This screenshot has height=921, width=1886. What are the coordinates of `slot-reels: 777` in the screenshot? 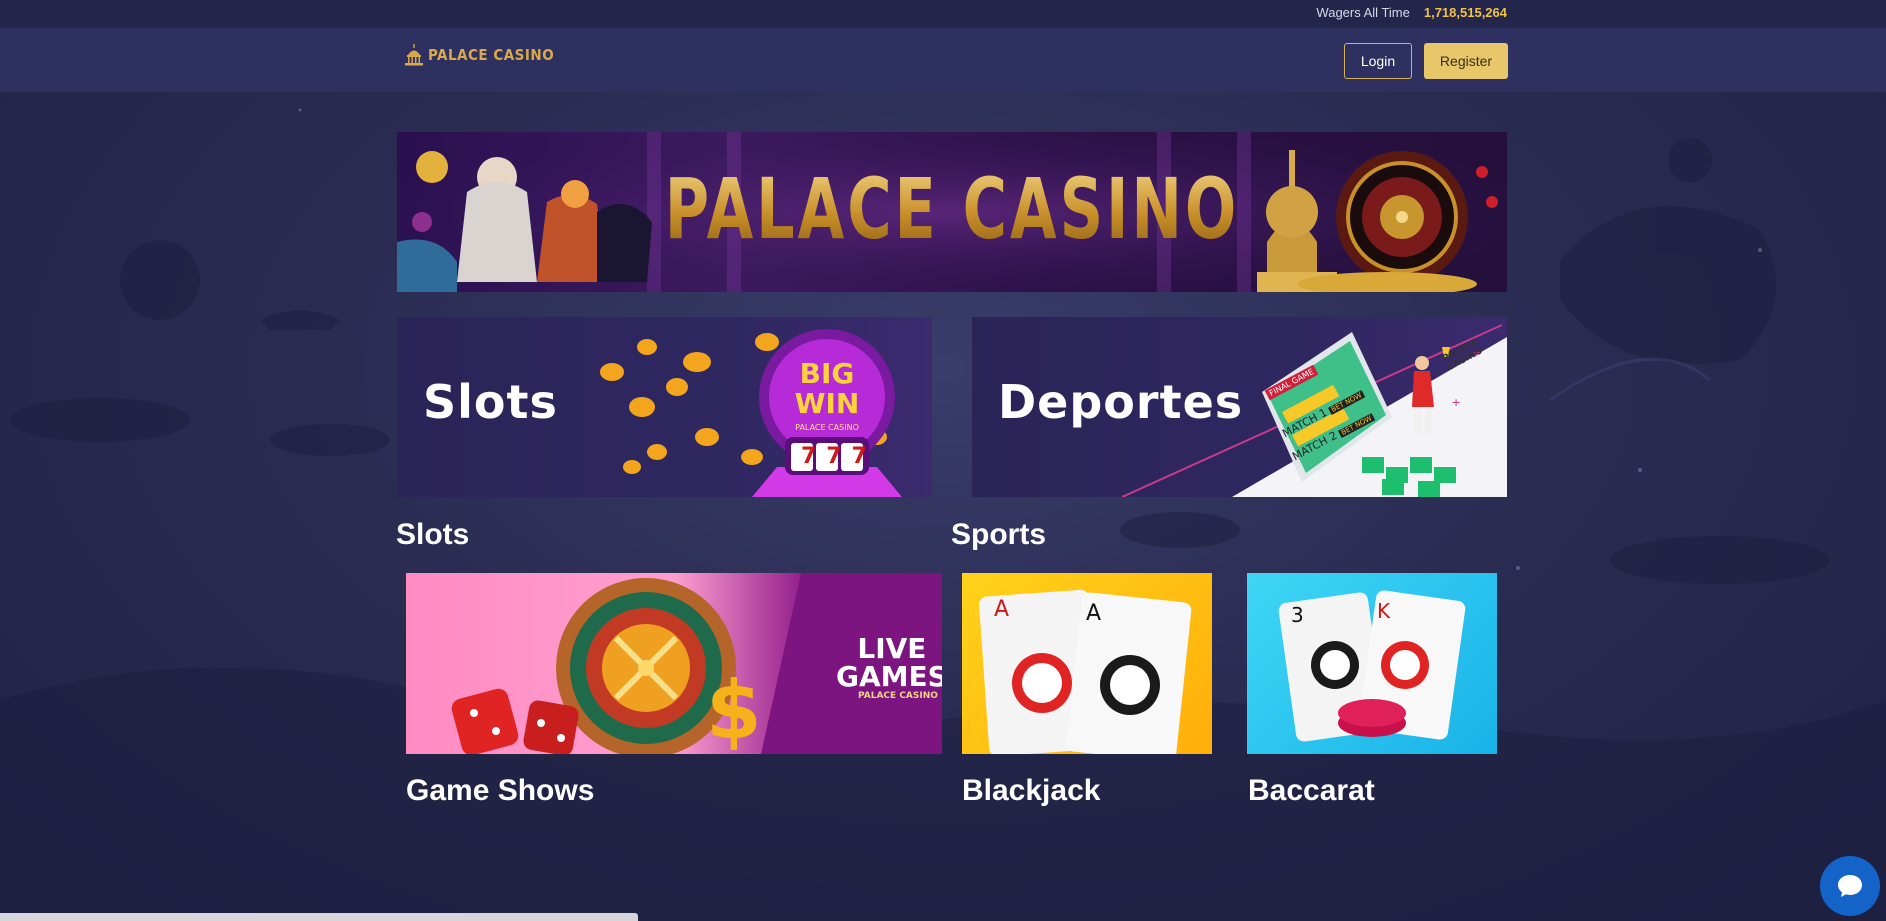 It's located at (839, 456).